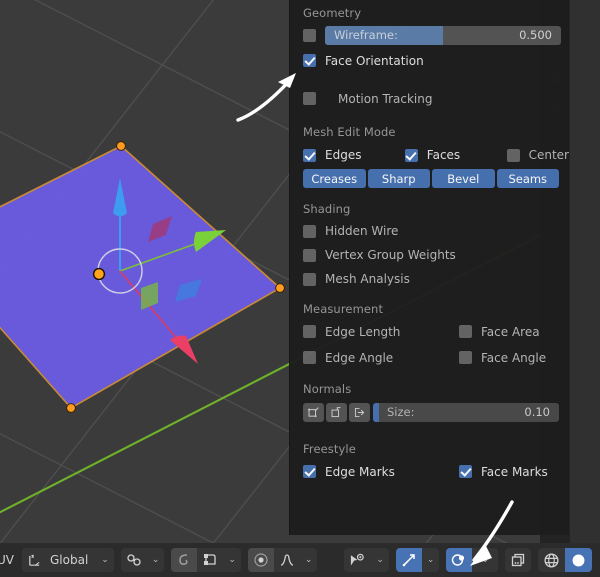 Image resolution: width=600 pixels, height=577 pixels. I want to click on mesh-edit-mode-checkbox-row: Edges Faces Center, so click(429, 155).